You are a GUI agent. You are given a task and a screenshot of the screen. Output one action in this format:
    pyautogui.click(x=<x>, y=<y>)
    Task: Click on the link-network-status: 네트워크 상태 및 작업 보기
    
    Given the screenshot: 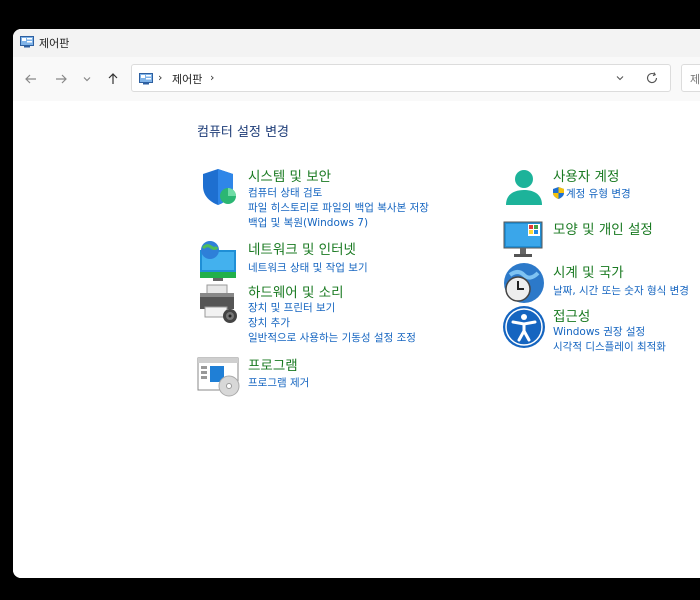 What is the action you would take?
    pyautogui.click(x=308, y=267)
    